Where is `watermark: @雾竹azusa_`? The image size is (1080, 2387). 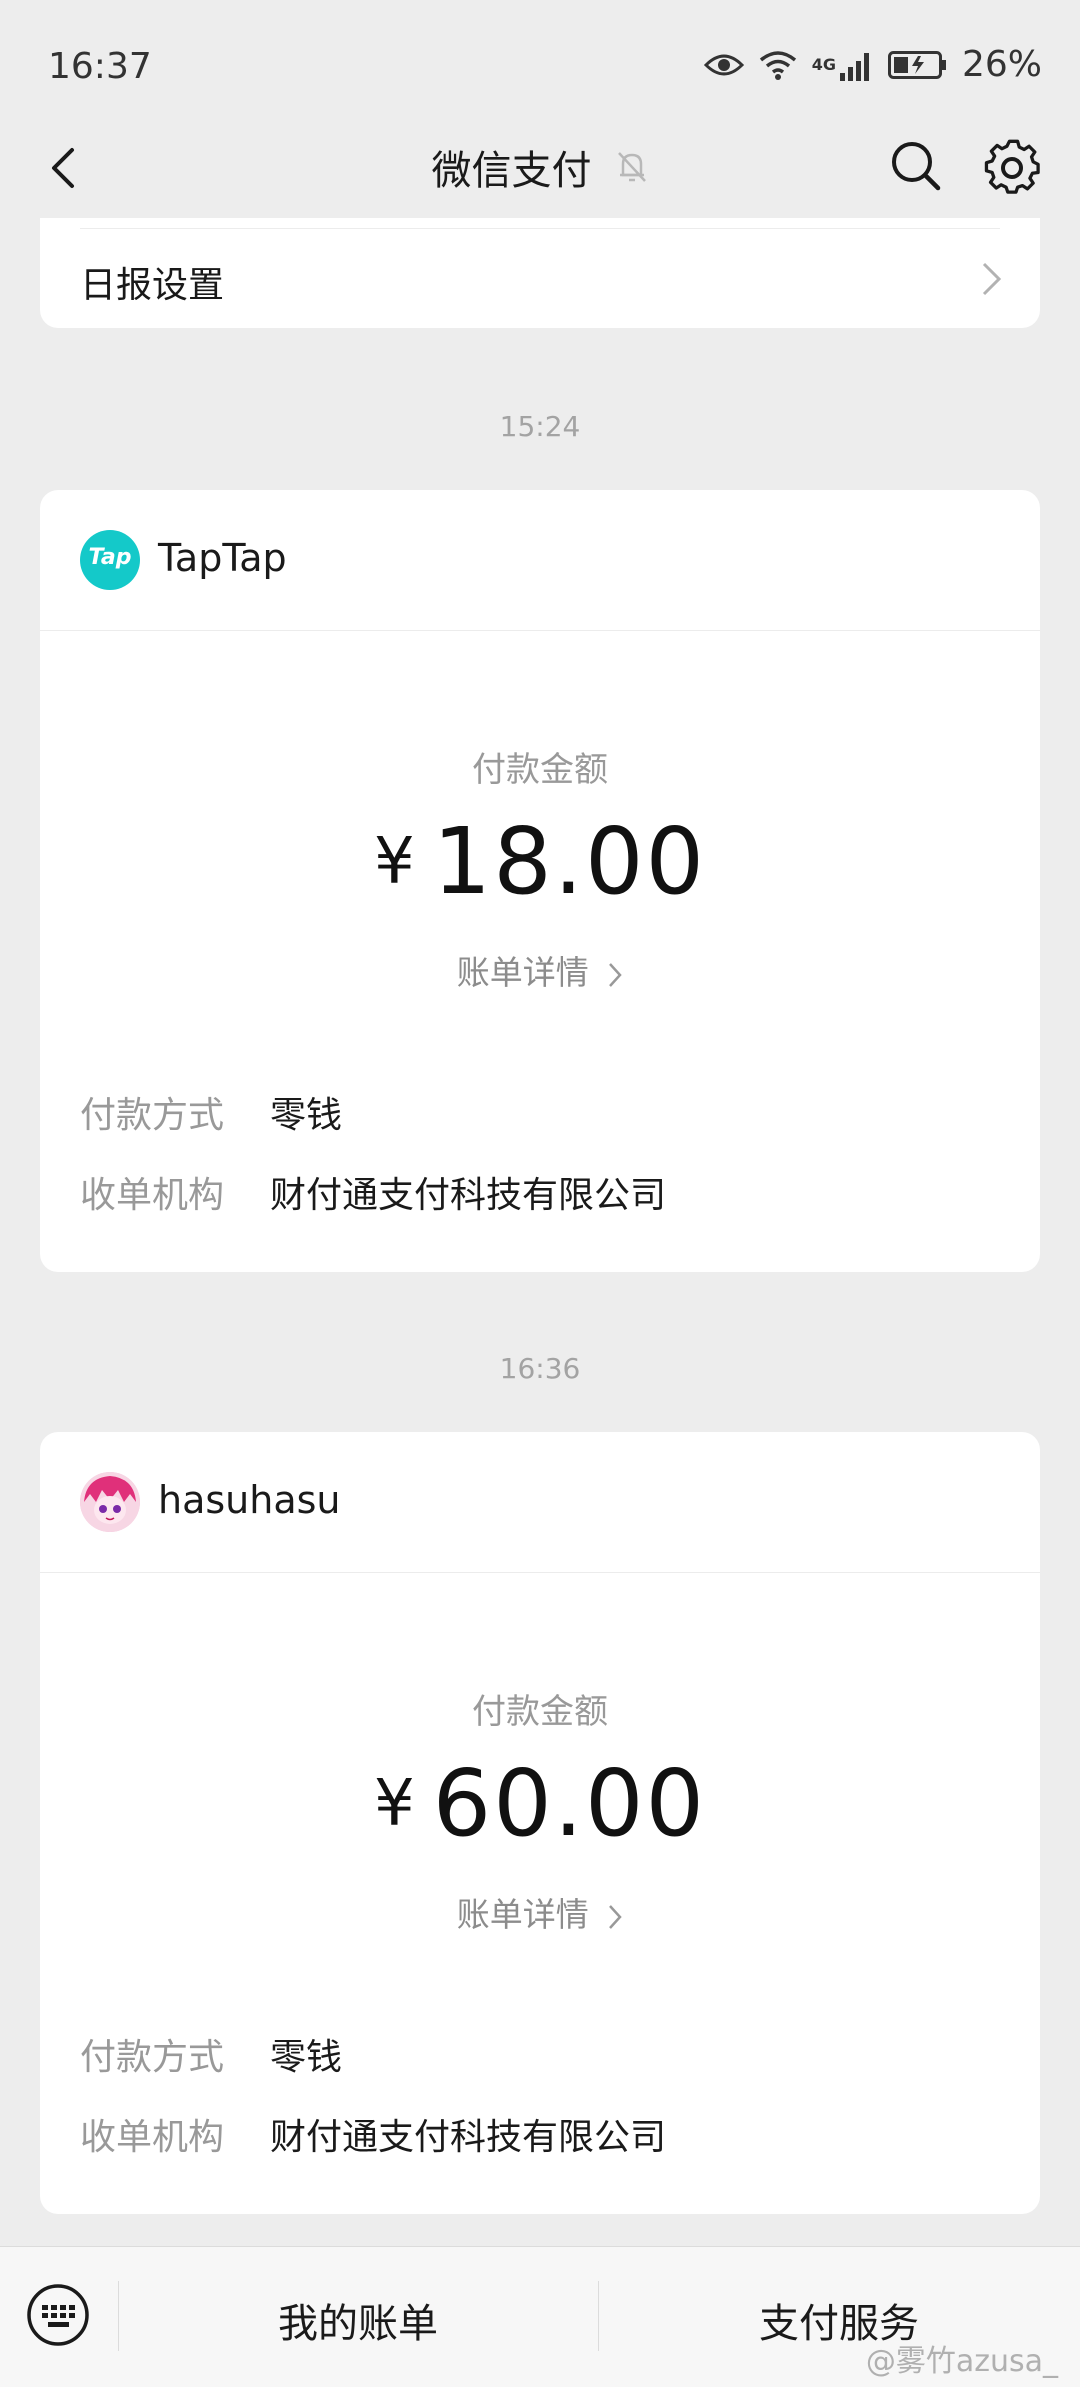
watermark: @雾竹azusa_ is located at coordinates (961, 2361).